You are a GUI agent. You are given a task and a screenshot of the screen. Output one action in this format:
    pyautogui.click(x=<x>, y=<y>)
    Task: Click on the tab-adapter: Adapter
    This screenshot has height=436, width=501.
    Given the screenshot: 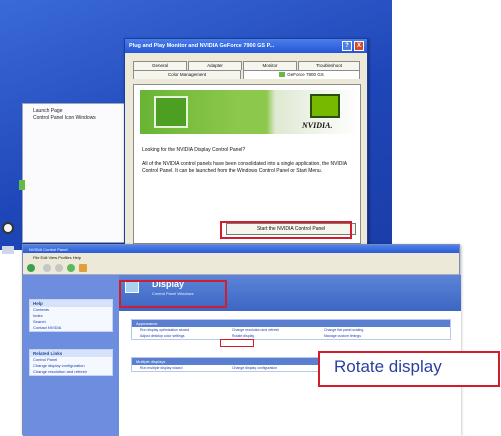 What is the action you would take?
    pyautogui.click(x=215, y=65)
    